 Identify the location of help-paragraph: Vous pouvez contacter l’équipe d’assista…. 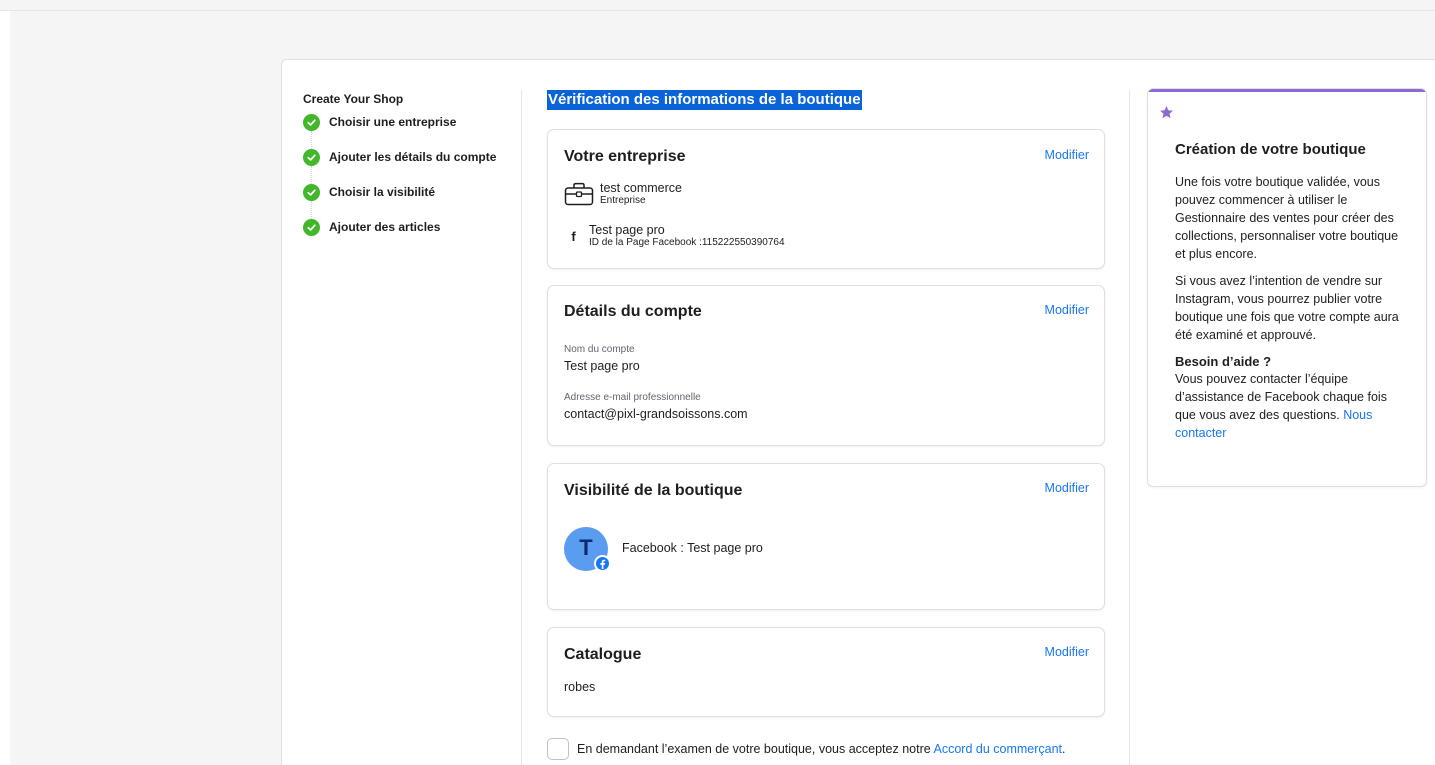
(1293, 406).